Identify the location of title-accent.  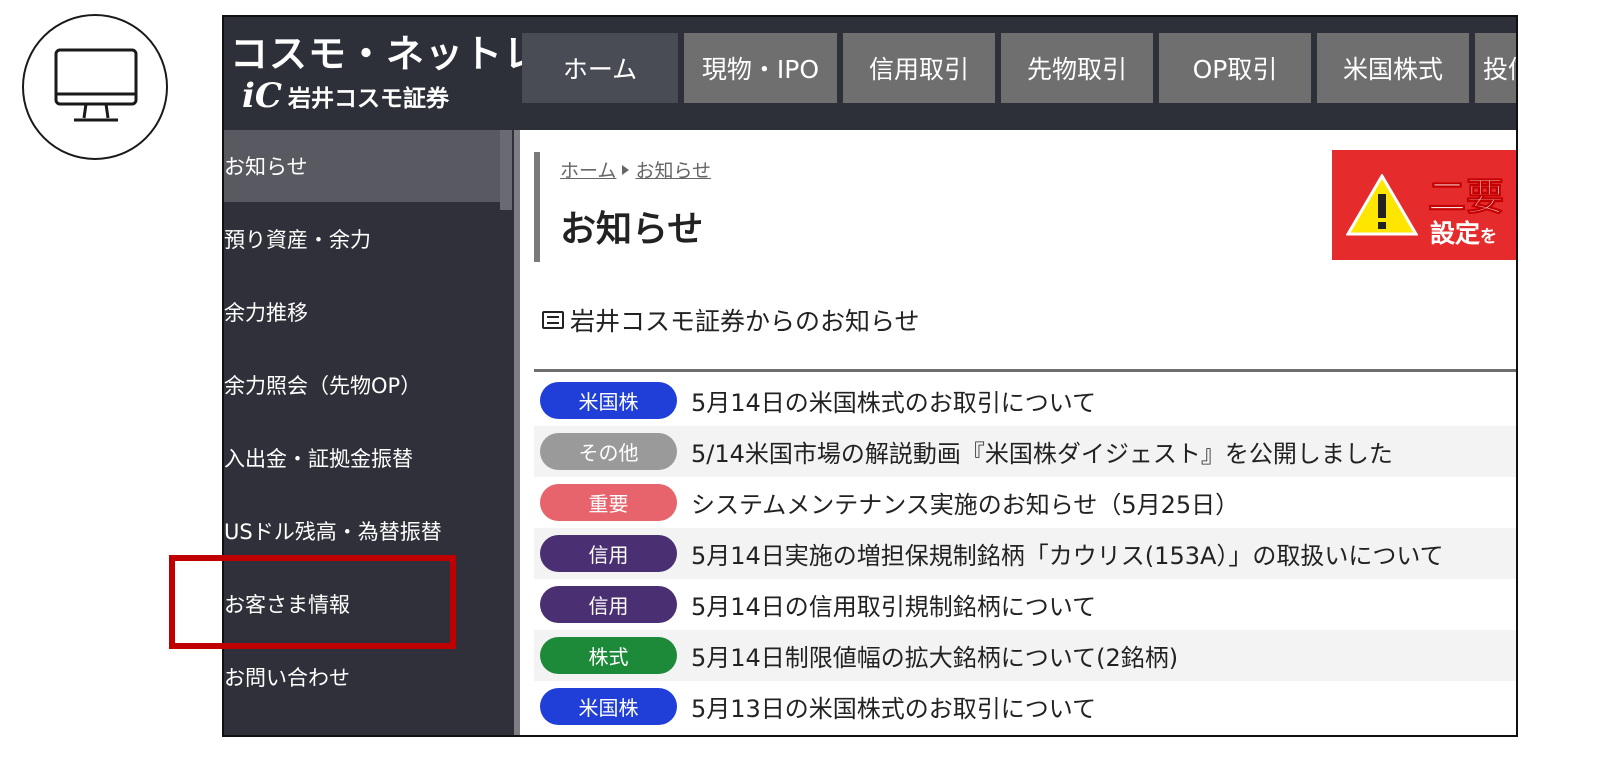
(537, 207).